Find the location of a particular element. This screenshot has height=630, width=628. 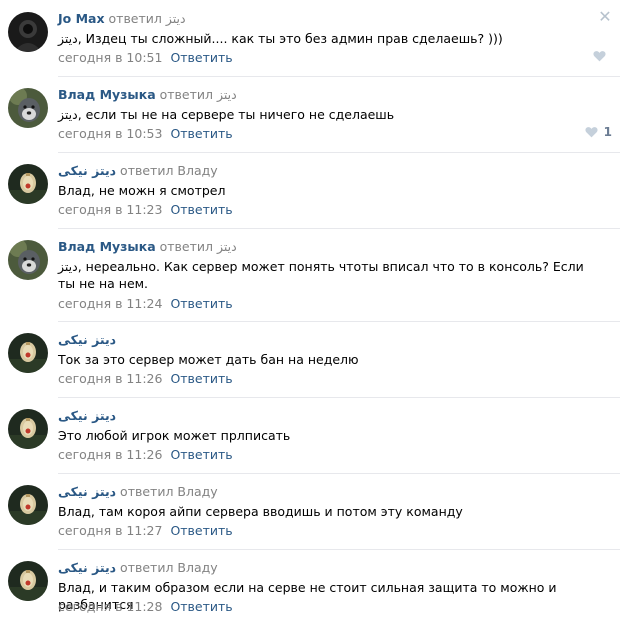

comment-meta: сегодня в 11:28 Ответить is located at coordinates (145, 606).